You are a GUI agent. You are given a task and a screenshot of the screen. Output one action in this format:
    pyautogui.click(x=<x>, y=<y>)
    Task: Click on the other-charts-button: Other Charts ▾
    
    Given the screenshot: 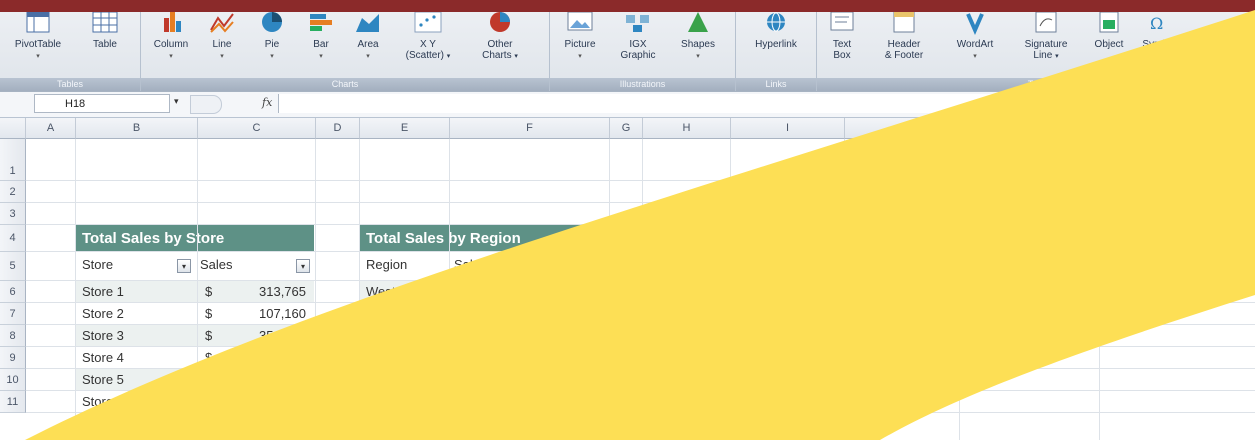 What is the action you would take?
    pyautogui.click(x=500, y=45)
    